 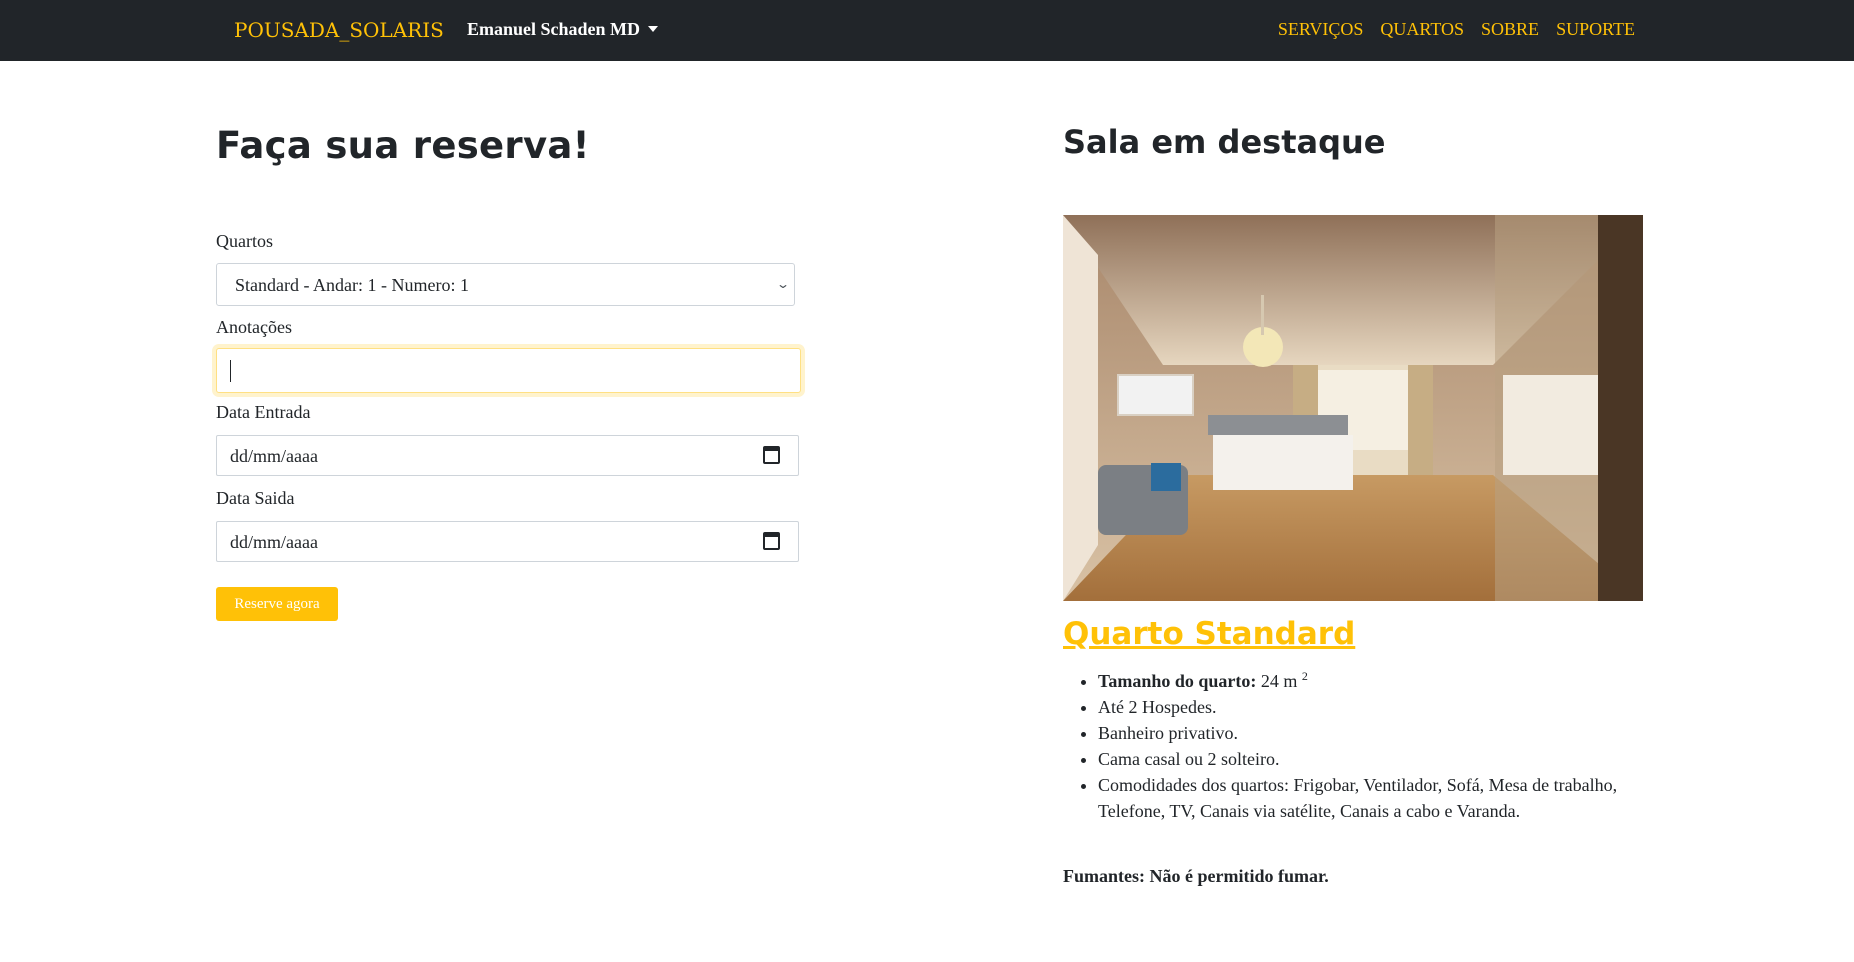 I want to click on checkin-value: dd/mm/aaaa, so click(x=274, y=456).